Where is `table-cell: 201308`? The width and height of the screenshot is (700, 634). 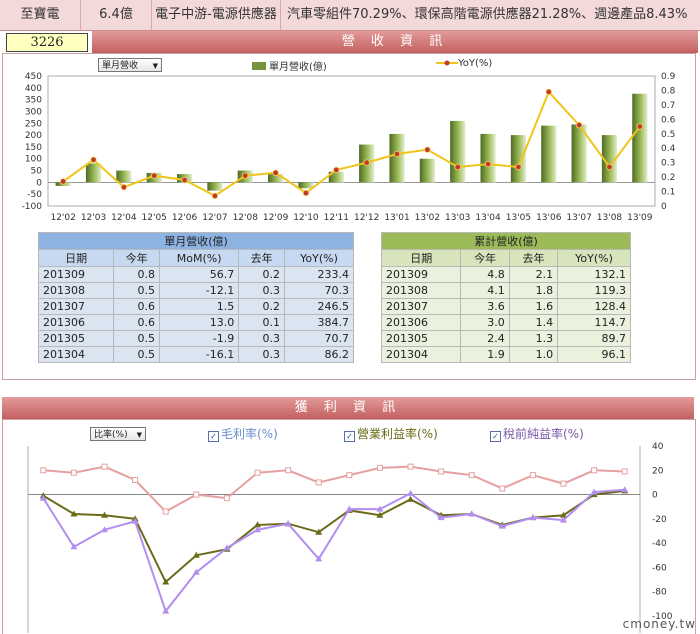 table-cell: 201308 is located at coordinates (76, 290).